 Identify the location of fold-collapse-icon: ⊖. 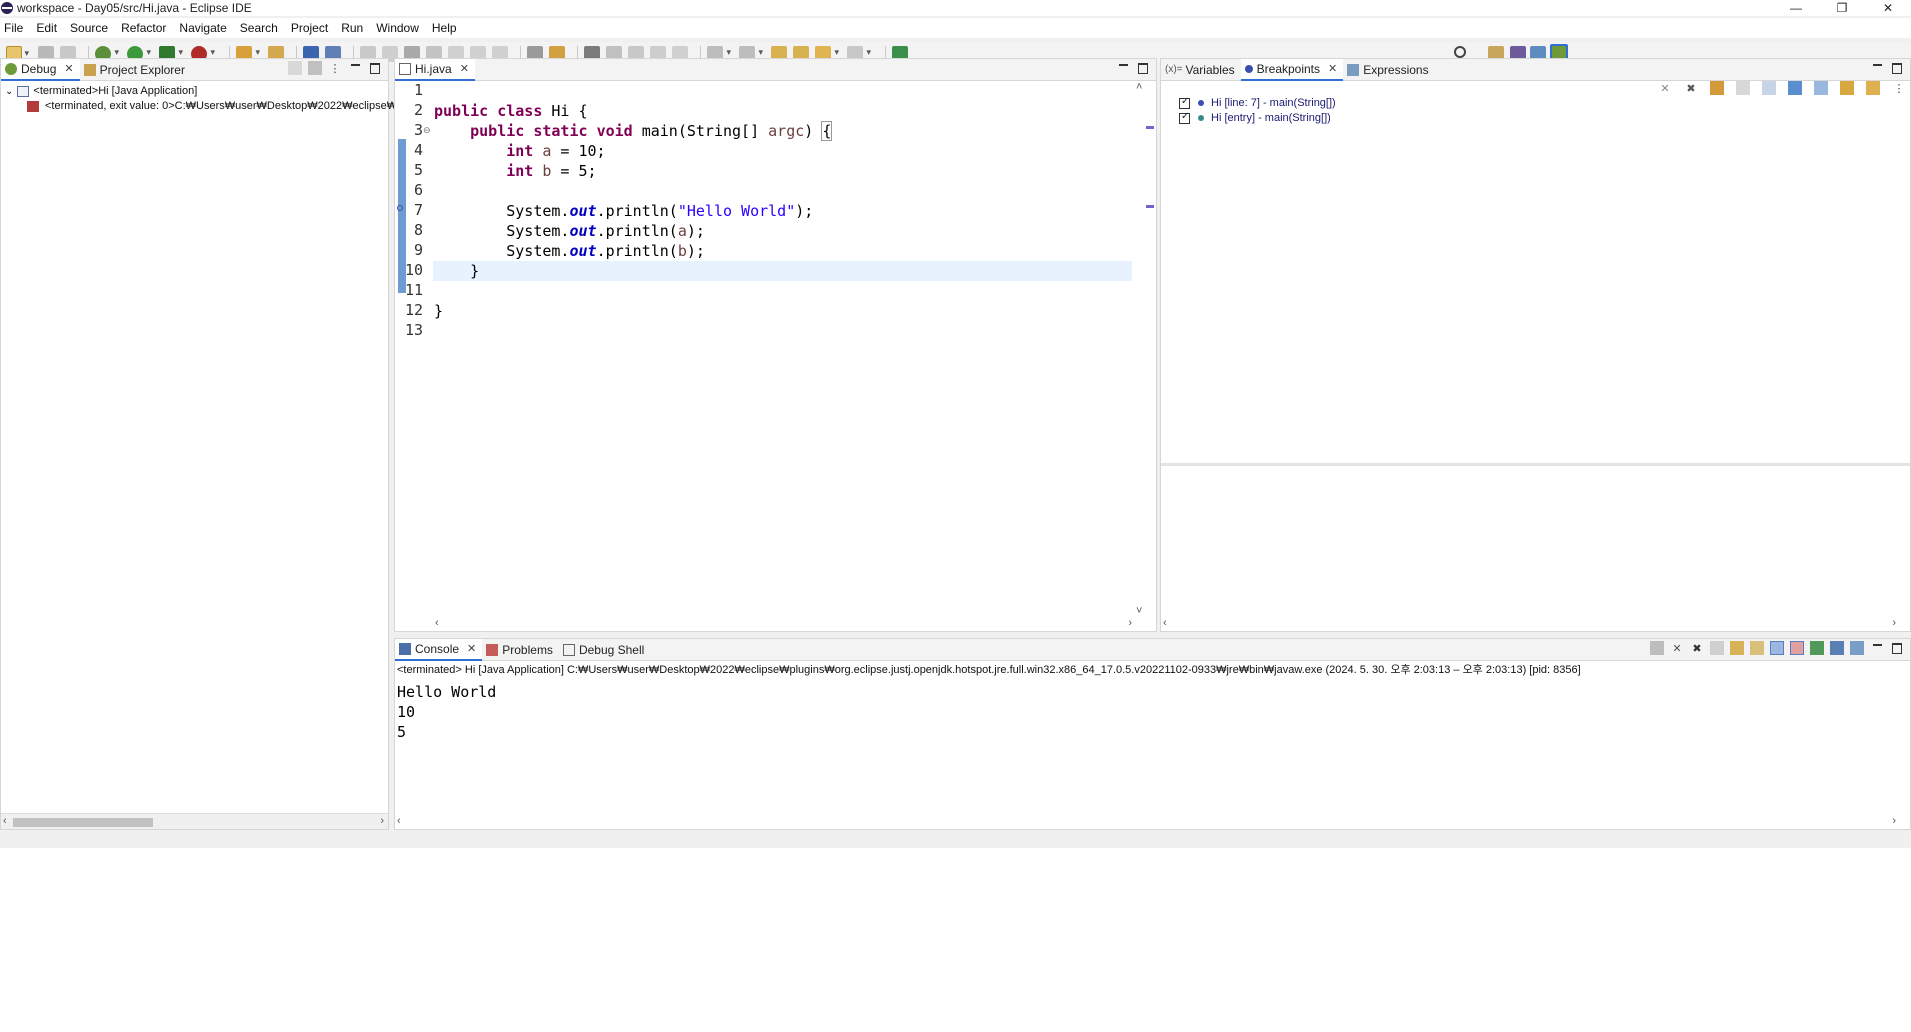
(427, 130).